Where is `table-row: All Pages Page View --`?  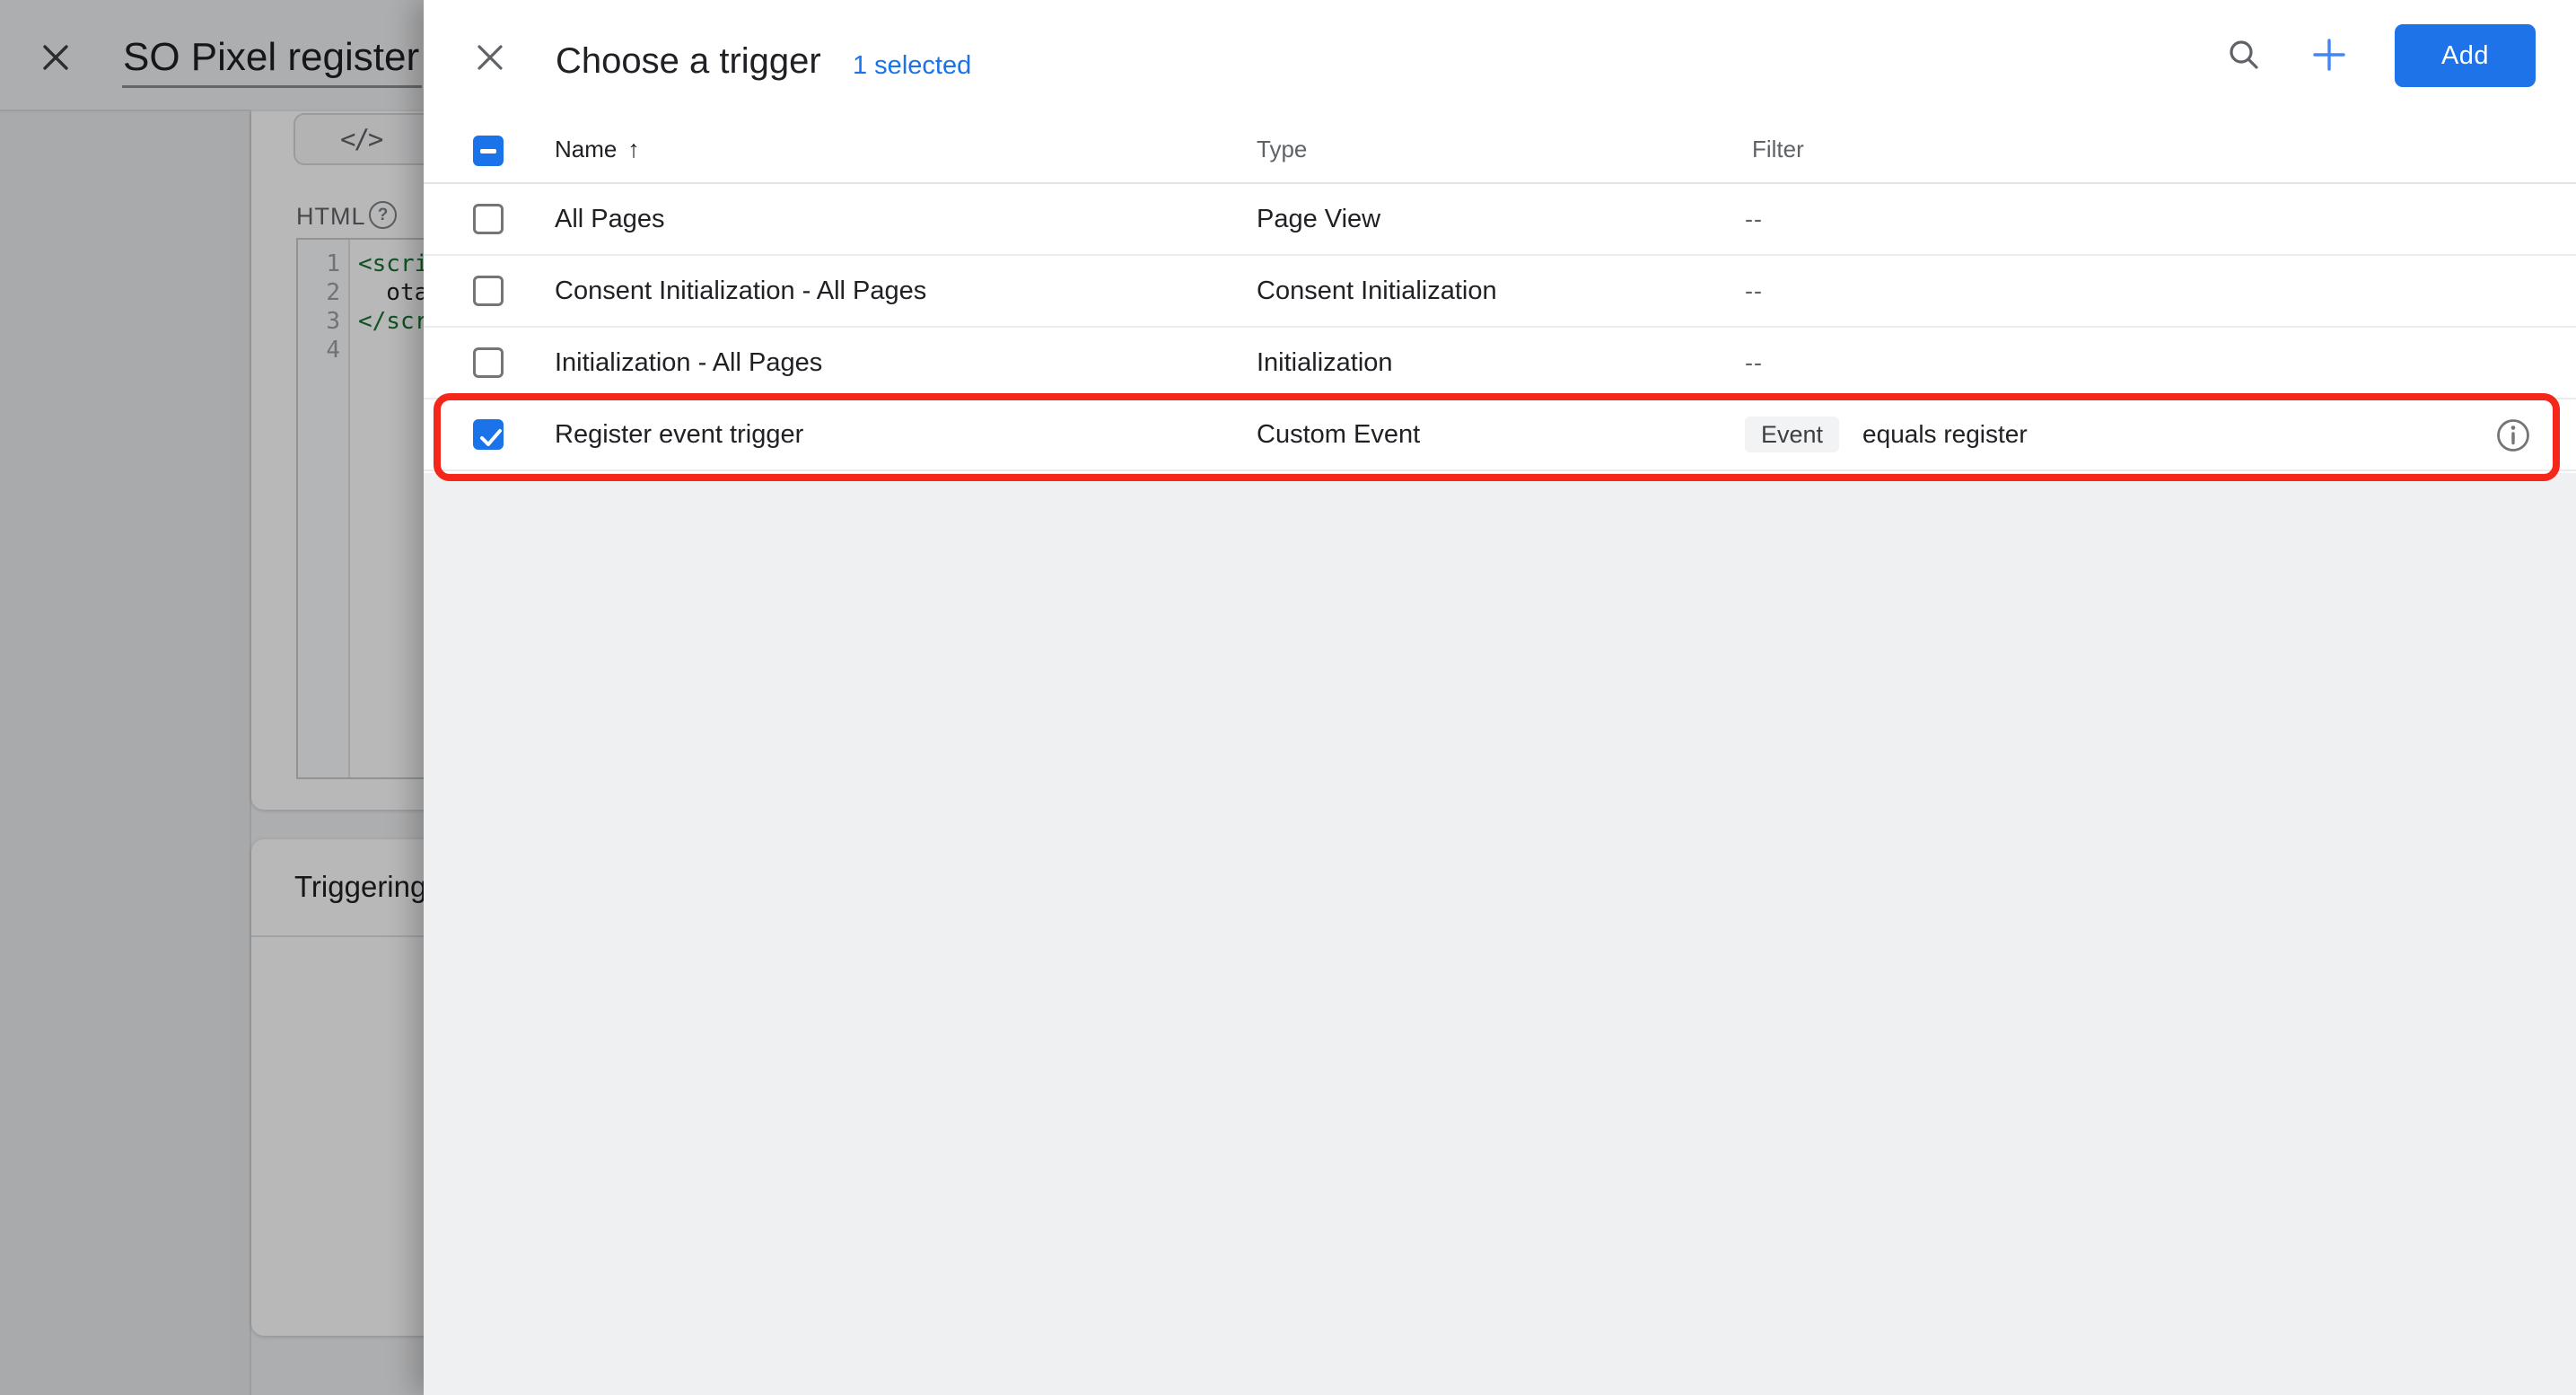 table-row: All Pages Page View -- is located at coordinates (1500, 220).